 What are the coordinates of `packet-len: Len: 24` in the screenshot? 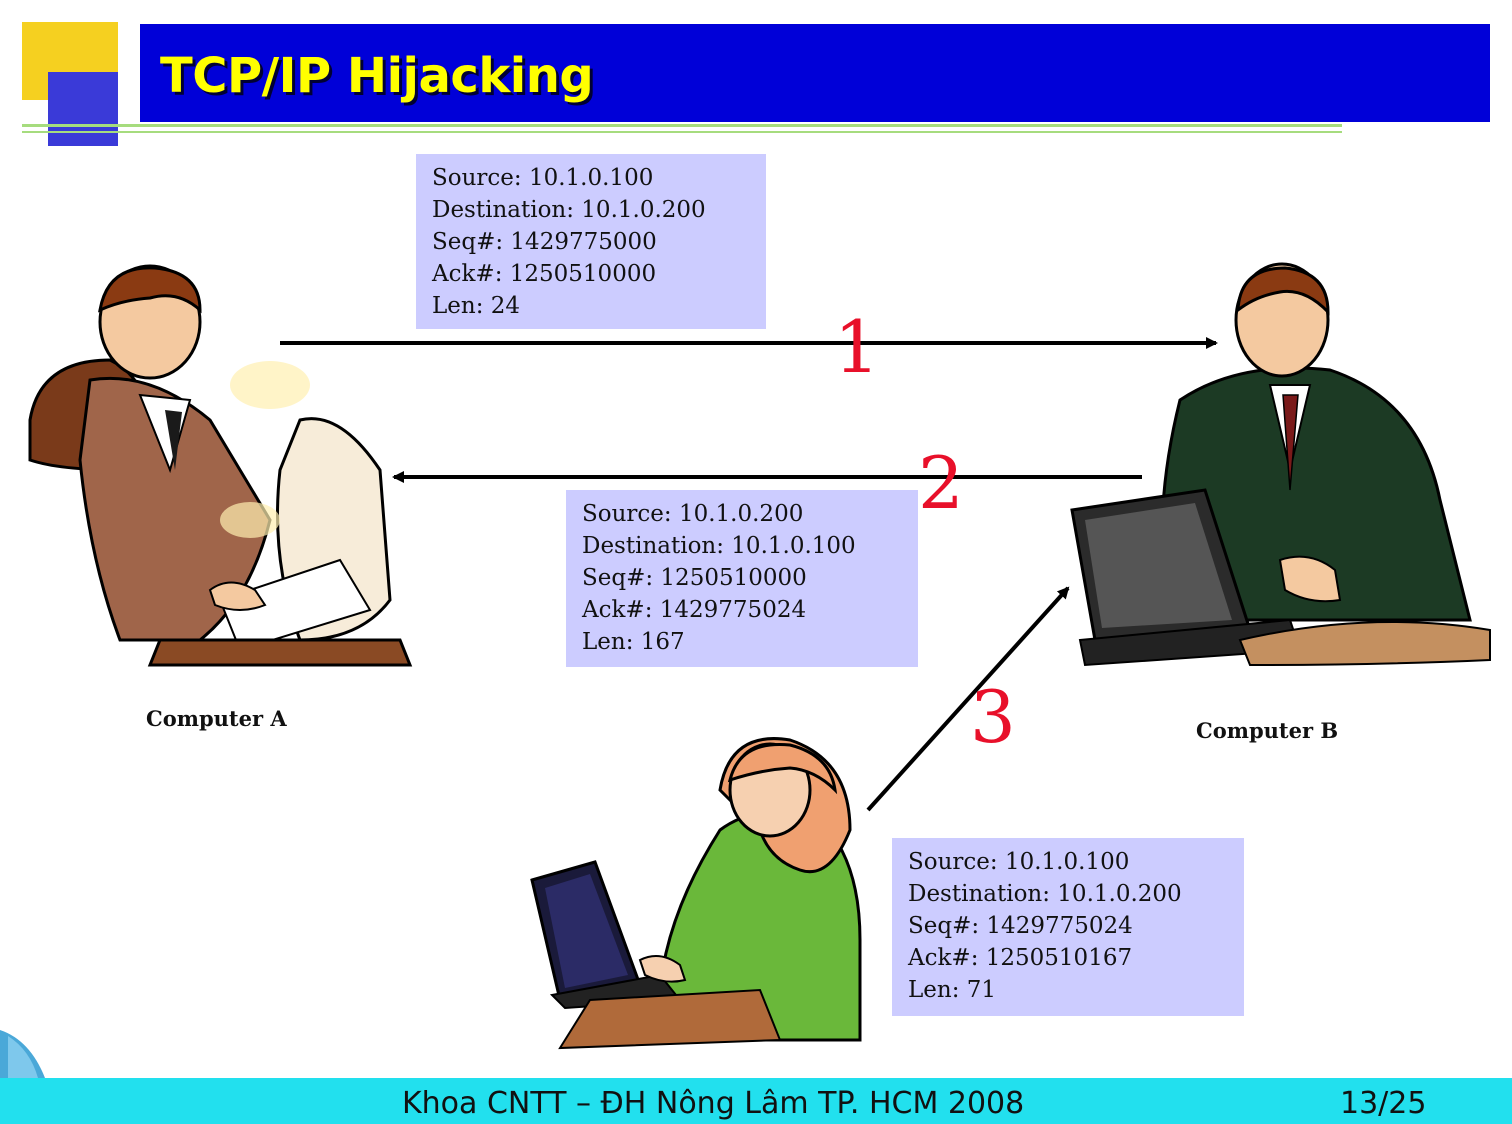 It's located at (476, 306).